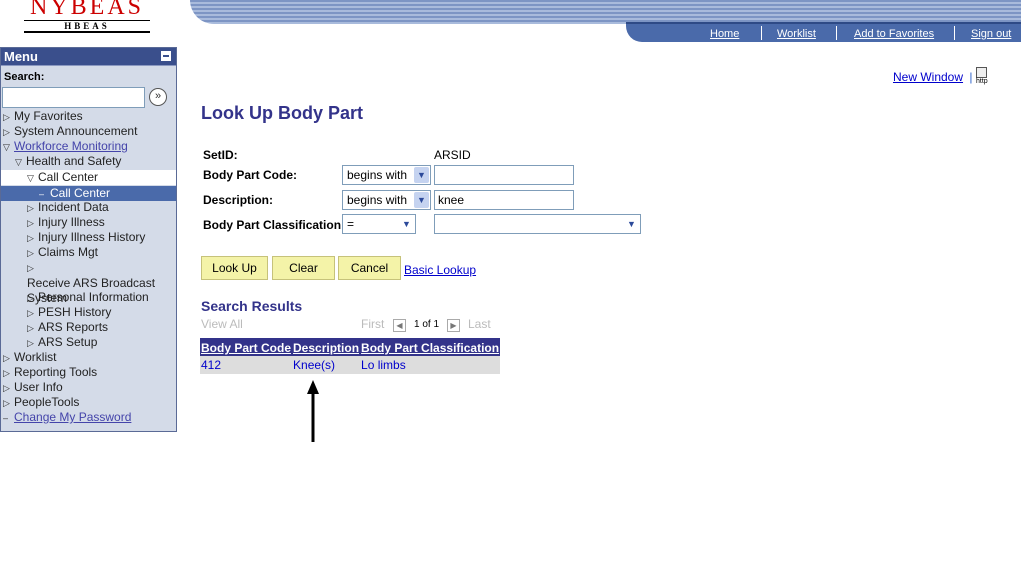 The height and width of the screenshot is (588, 1021). Describe the element at coordinates (386, 200) in the screenshot. I see `description-operator-select: begins with ▼` at that location.